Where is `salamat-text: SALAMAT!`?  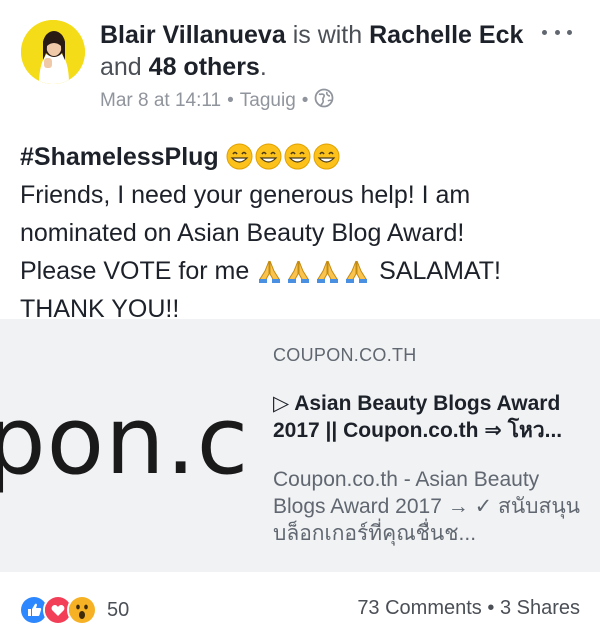 salamat-text: SALAMAT! is located at coordinates (440, 271).